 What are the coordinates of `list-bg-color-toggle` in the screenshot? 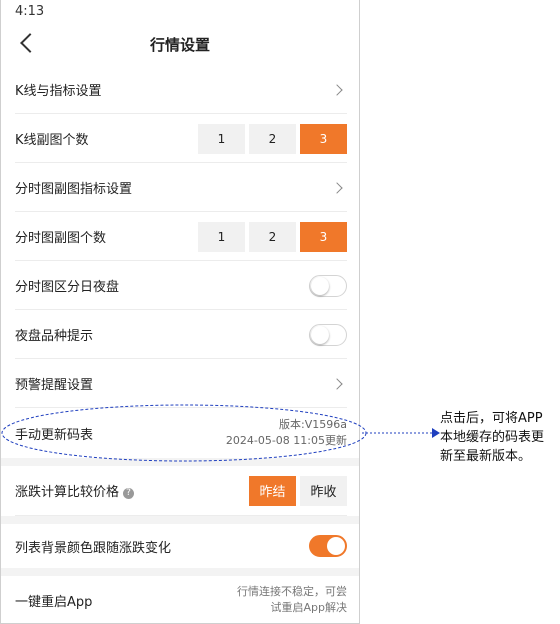 It's located at (328, 546).